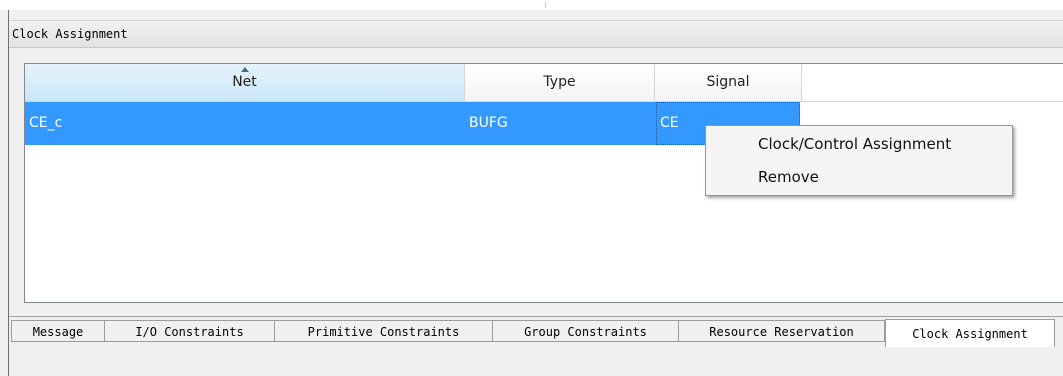 This screenshot has width=1063, height=376. I want to click on tab-group-constraints: Group Constraints, so click(585, 331).